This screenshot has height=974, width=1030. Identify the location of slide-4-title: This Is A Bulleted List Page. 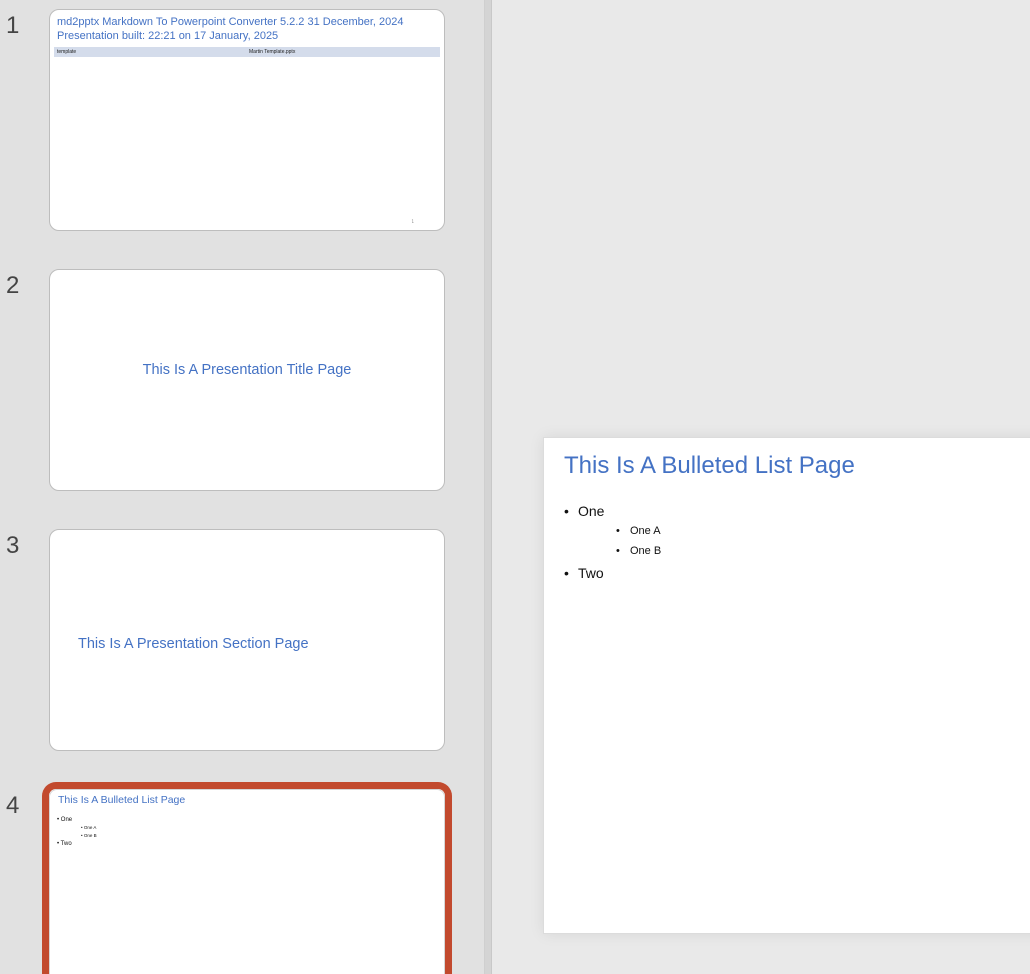
(122, 800).